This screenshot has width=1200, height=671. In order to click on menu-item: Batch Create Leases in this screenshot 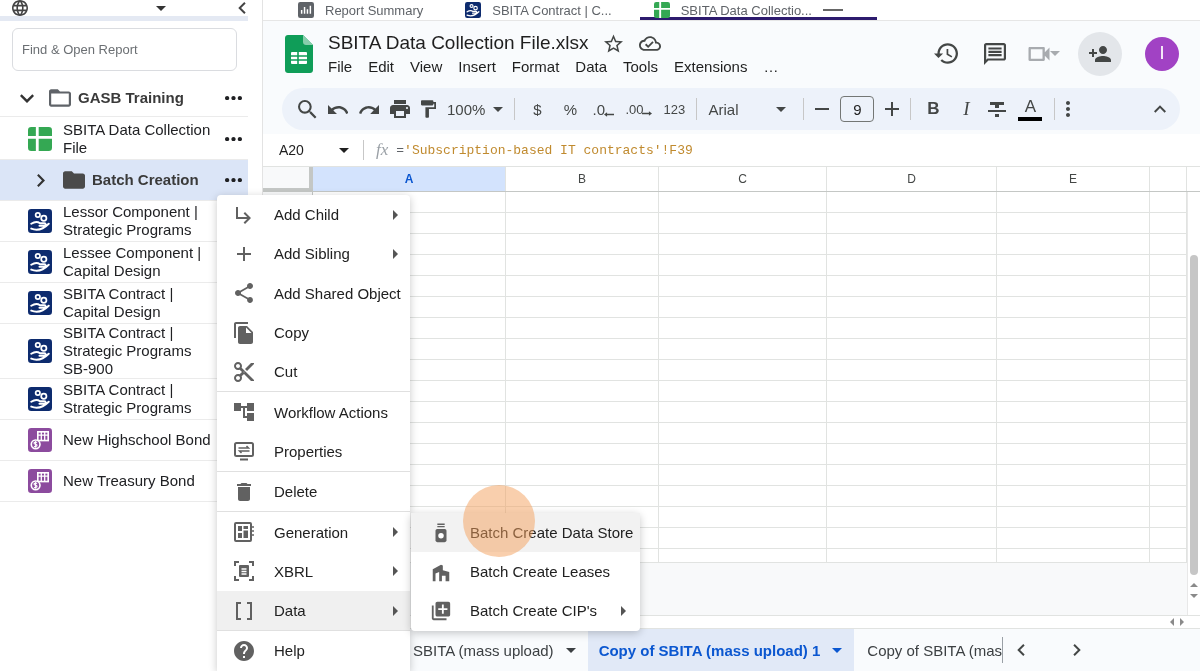, I will do `click(525, 571)`.